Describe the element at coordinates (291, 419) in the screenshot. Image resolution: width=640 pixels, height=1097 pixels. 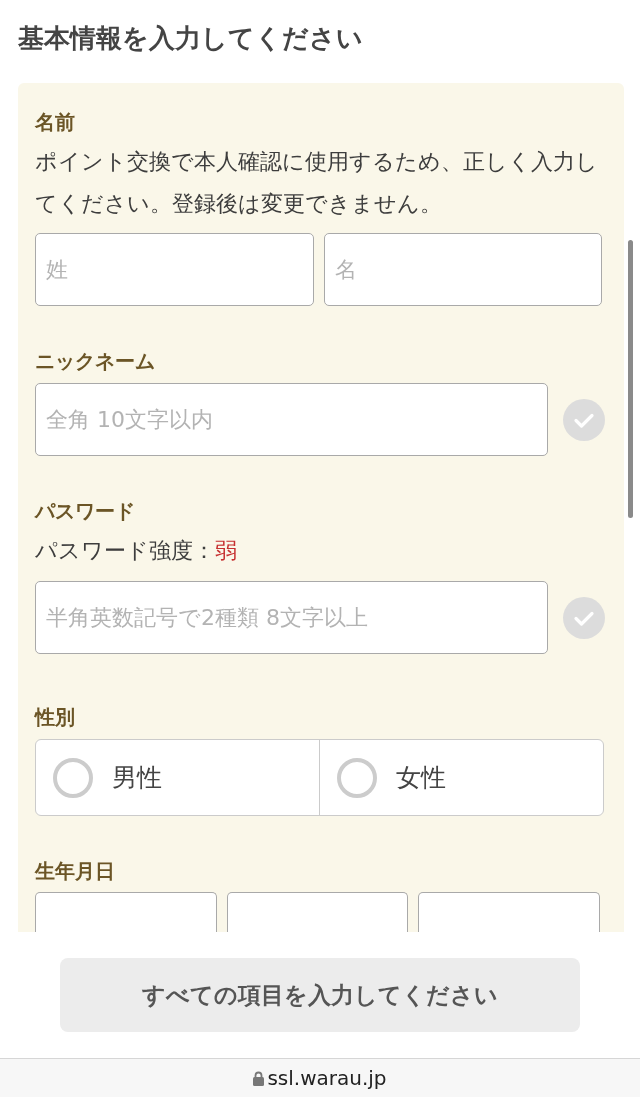
I see `input-field: 全角 10文字以内` at that location.